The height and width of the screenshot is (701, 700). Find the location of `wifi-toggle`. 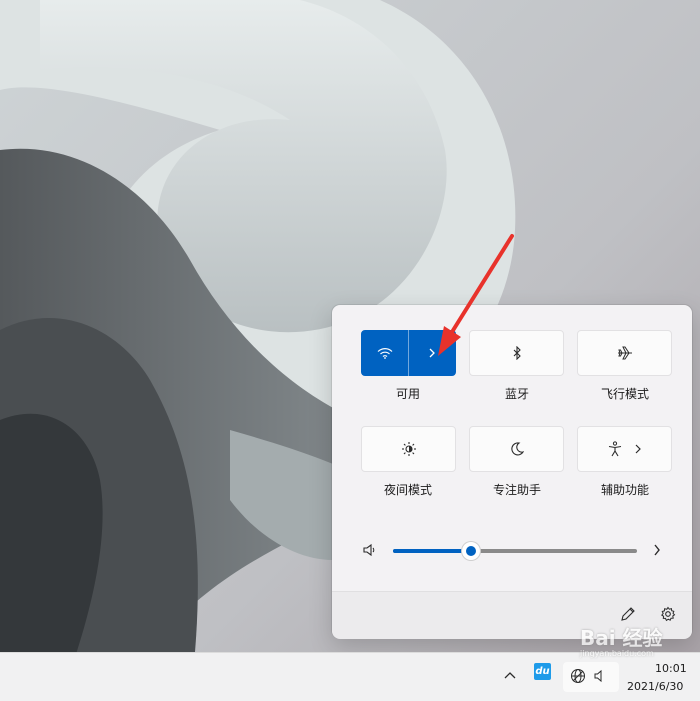

wifi-toggle is located at coordinates (385, 353).